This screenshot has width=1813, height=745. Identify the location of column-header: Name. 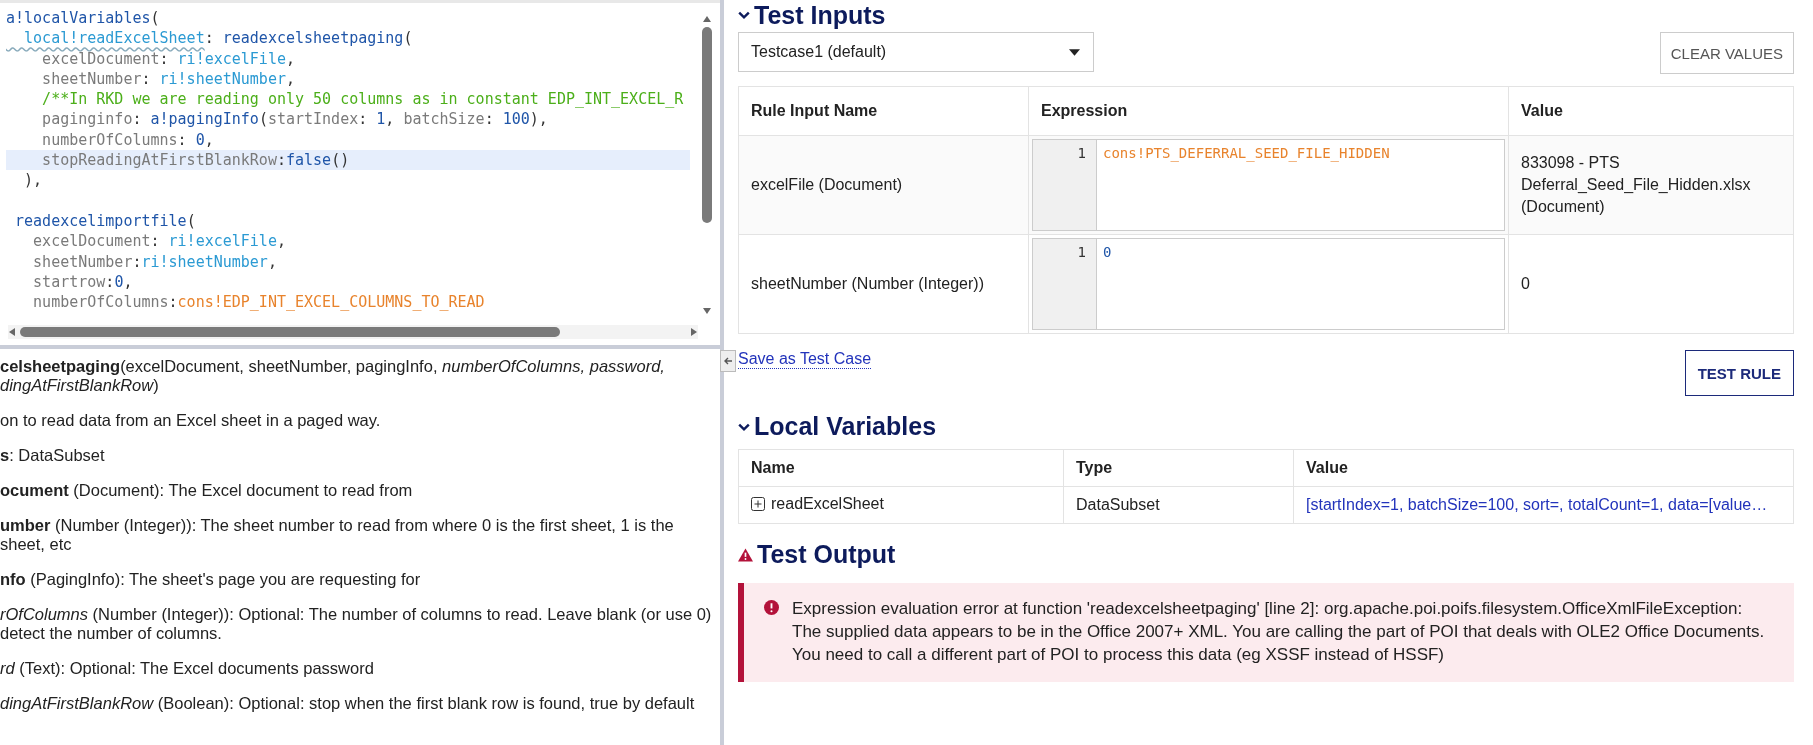
(901, 468).